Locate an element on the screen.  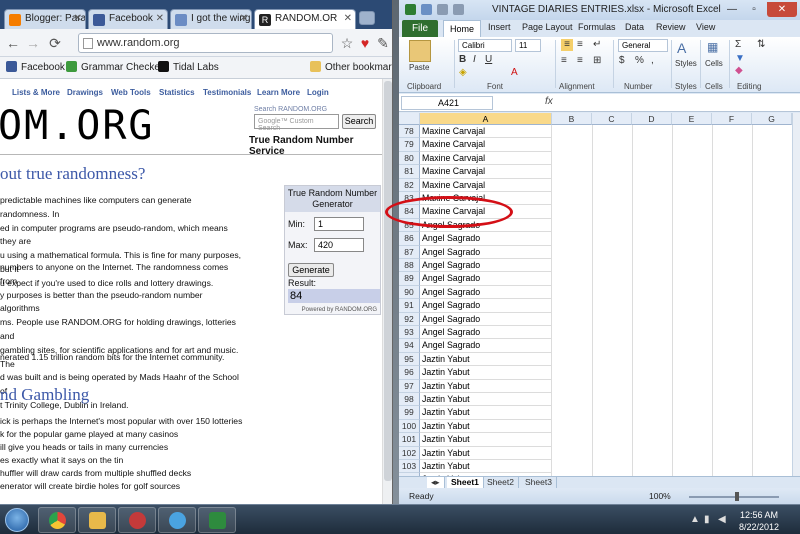
reload-icon: ⟳ is located at coordinates (55, 43).